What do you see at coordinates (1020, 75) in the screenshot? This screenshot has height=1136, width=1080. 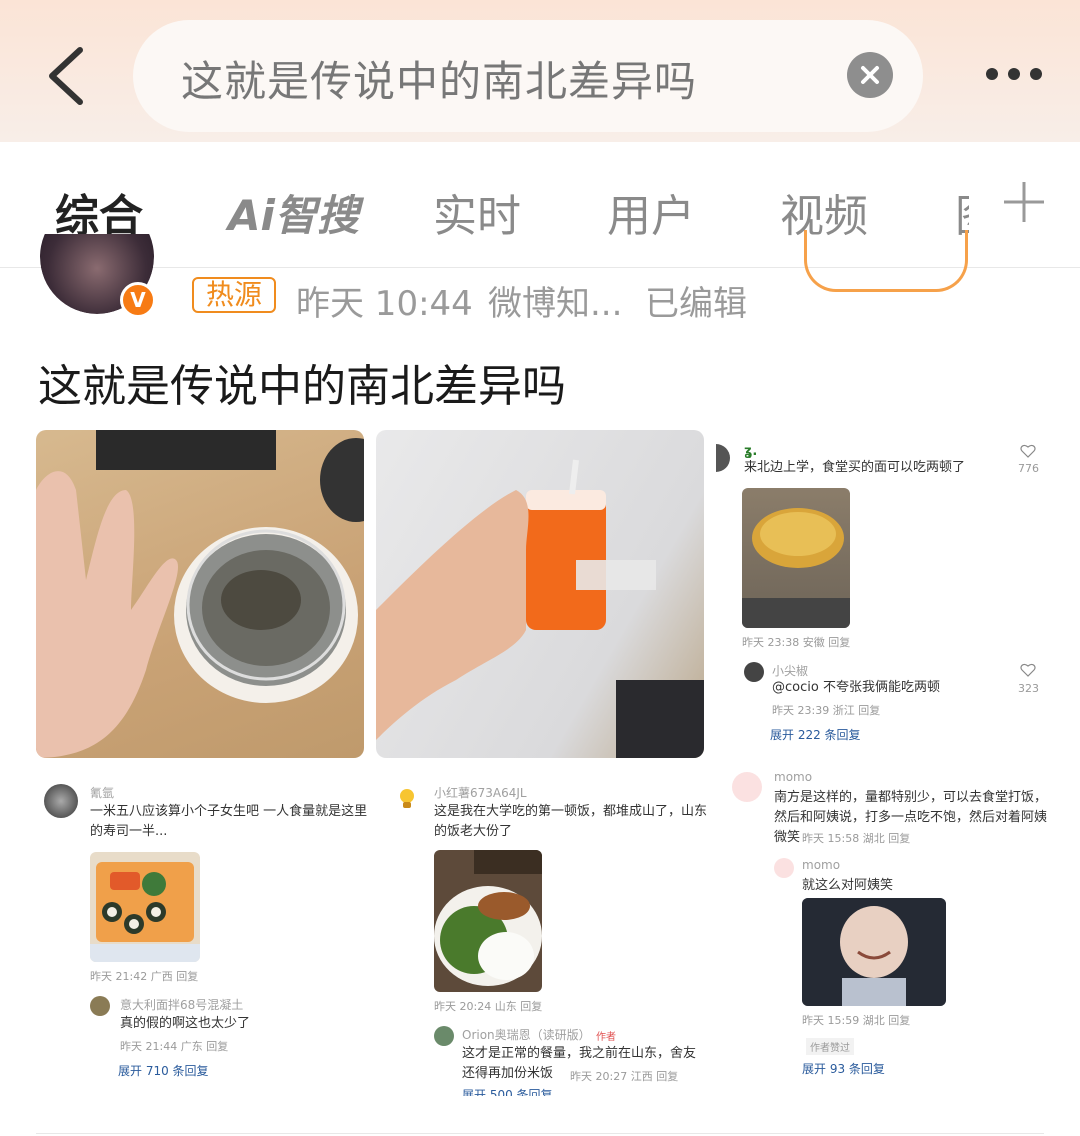 I see `more-options-icon` at bounding box center [1020, 75].